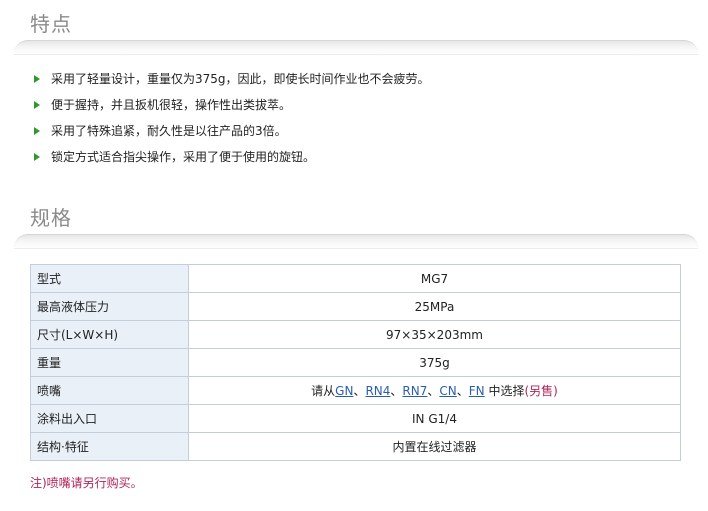 The image size is (708, 511). I want to click on spec-value: 25MPa, so click(434, 306).